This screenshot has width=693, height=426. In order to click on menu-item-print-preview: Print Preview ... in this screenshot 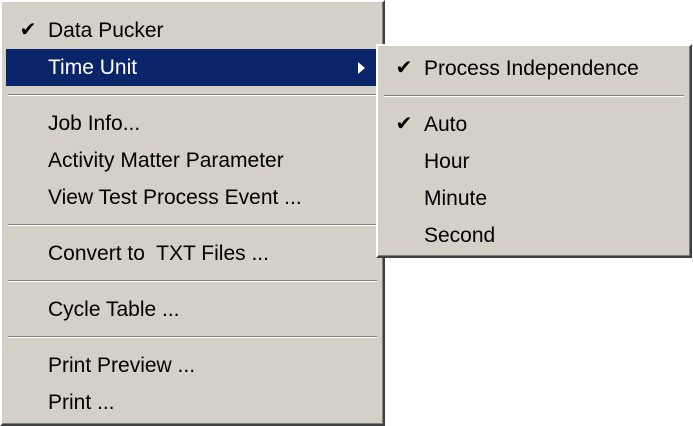, I will do `click(191, 365)`.